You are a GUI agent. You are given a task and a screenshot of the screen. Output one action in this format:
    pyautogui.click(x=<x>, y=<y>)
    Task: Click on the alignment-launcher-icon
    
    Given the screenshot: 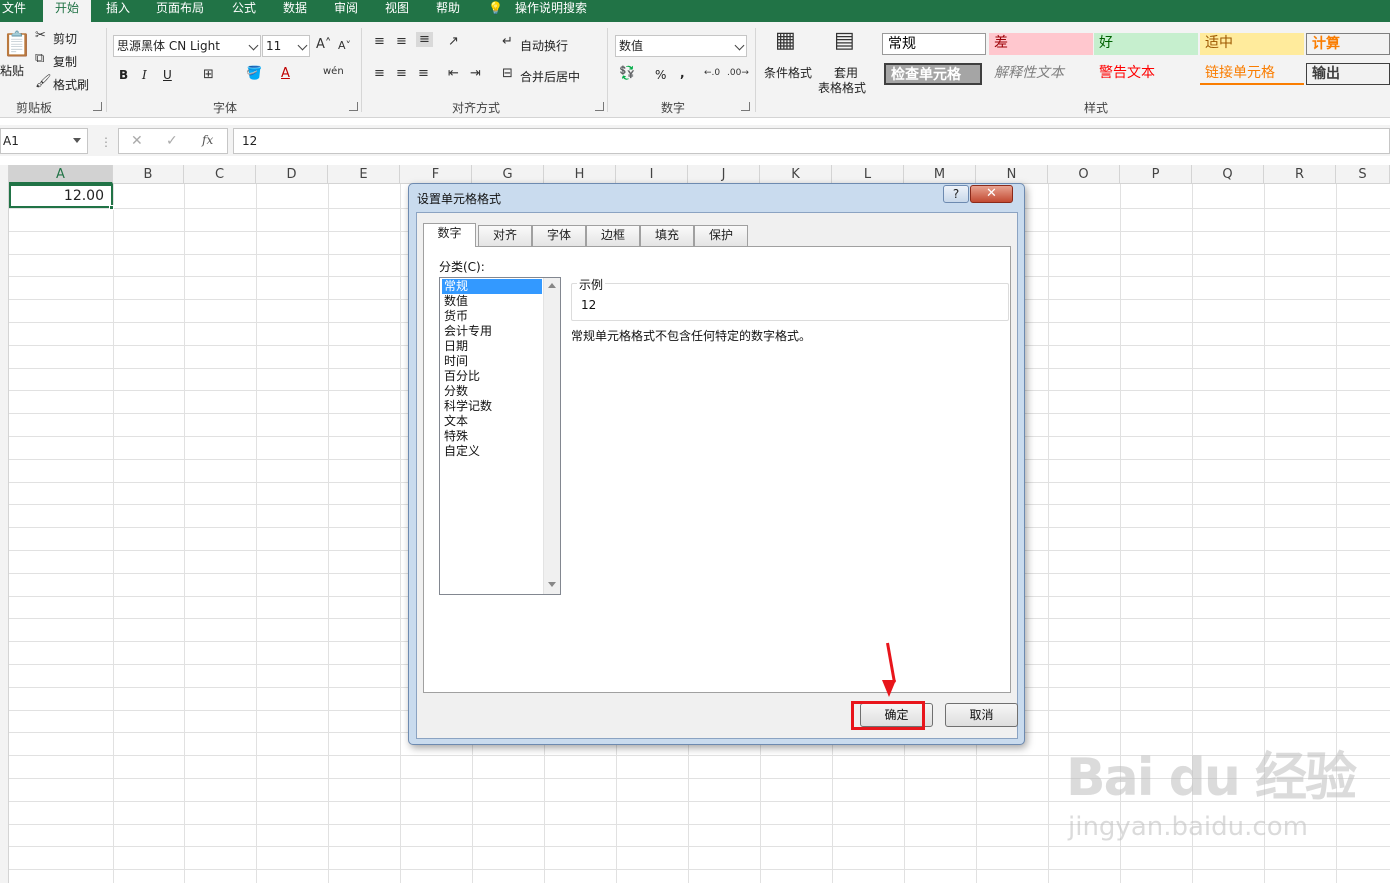 What is the action you would take?
    pyautogui.click(x=599, y=106)
    